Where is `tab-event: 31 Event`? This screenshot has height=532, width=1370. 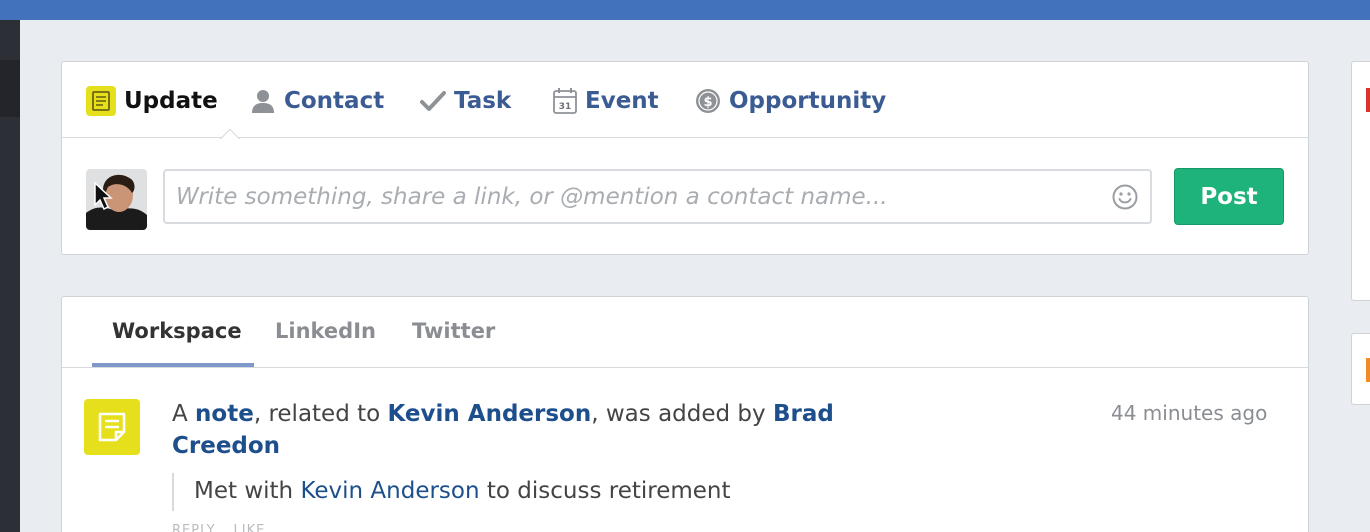
tab-event: 31 Event is located at coordinates (606, 101).